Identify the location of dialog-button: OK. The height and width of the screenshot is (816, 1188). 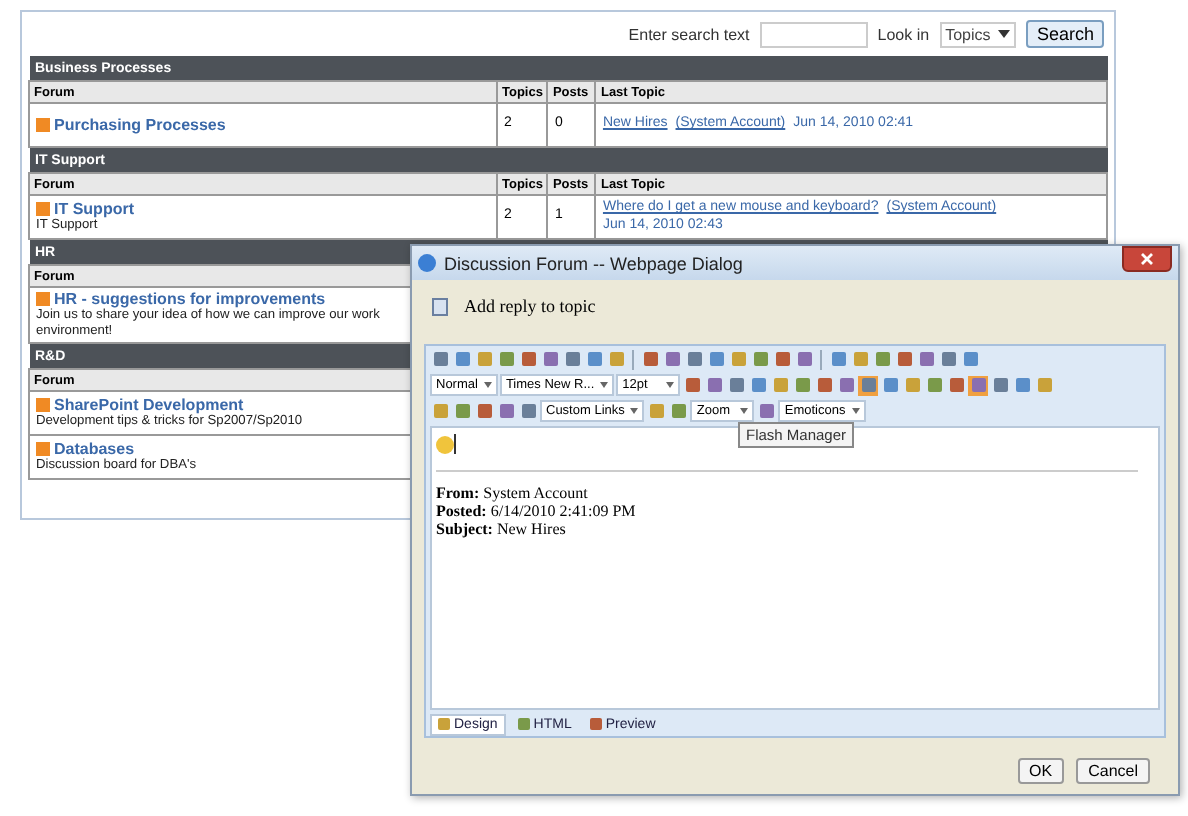
(1041, 771).